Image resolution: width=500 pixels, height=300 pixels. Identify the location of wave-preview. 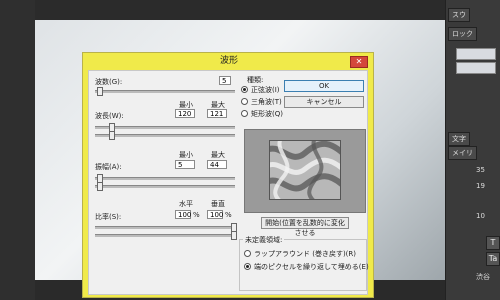
(305, 171).